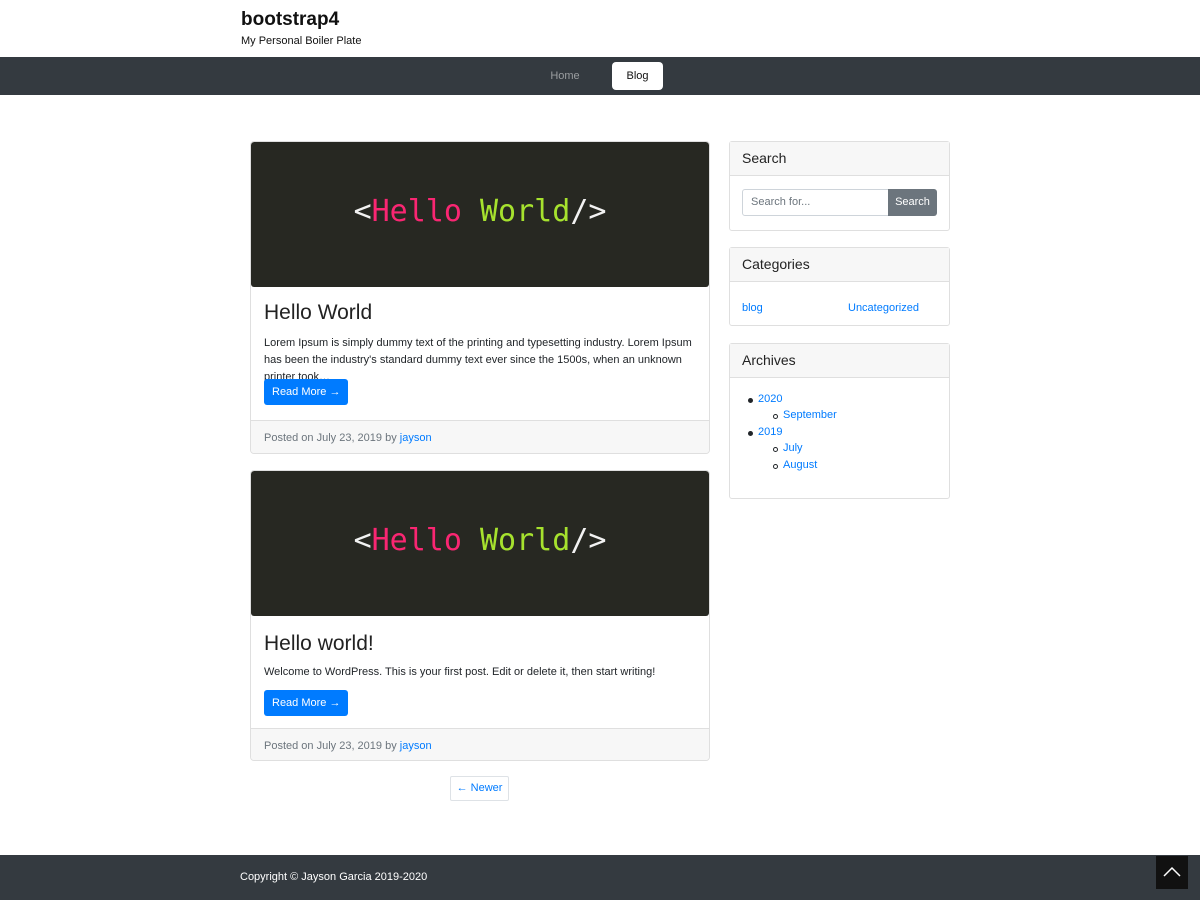 The width and height of the screenshot is (1200, 900). What do you see at coordinates (912, 202) in the screenshot?
I see `search-button: Search` at bounding box center [912, 202].